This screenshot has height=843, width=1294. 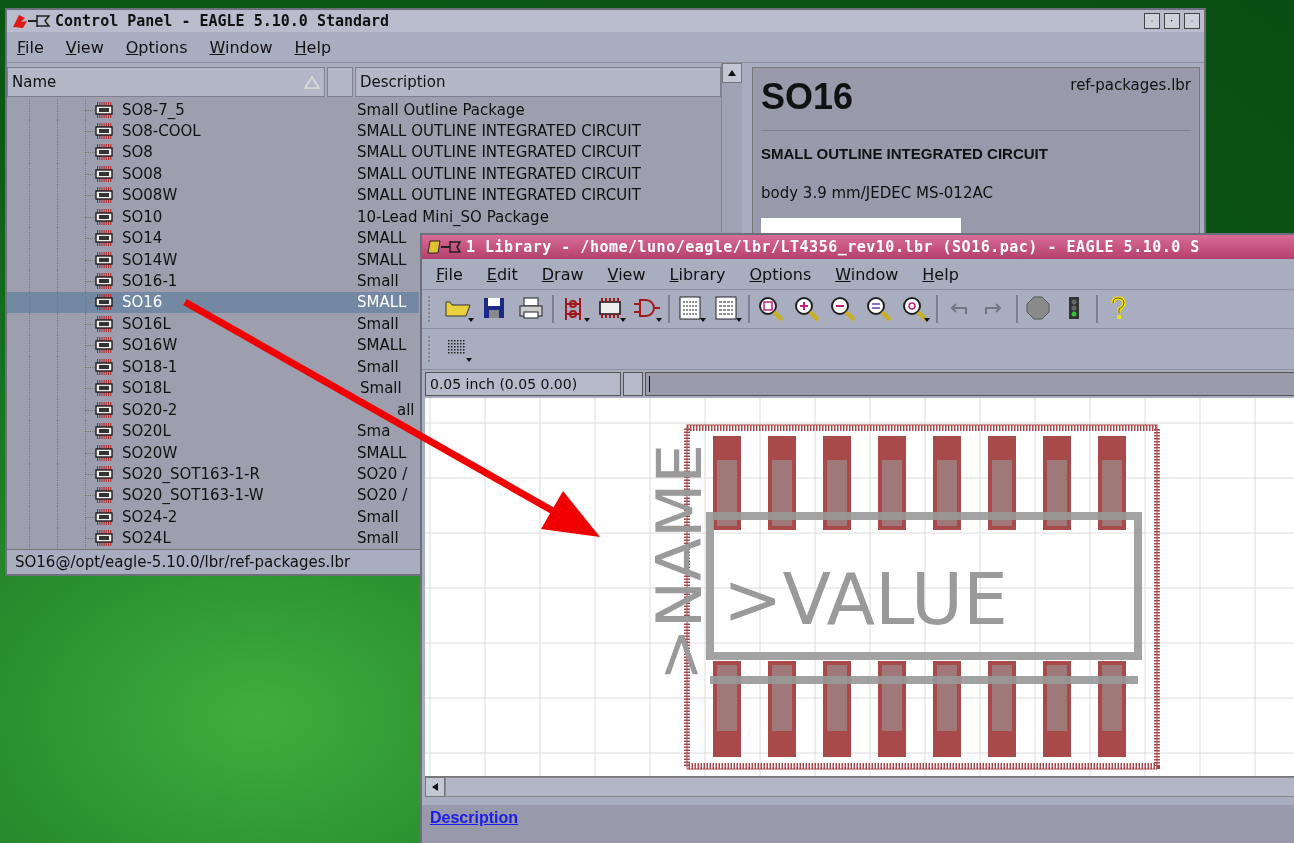 I want to click on menu-item: Library, so click(x=697, y=274).